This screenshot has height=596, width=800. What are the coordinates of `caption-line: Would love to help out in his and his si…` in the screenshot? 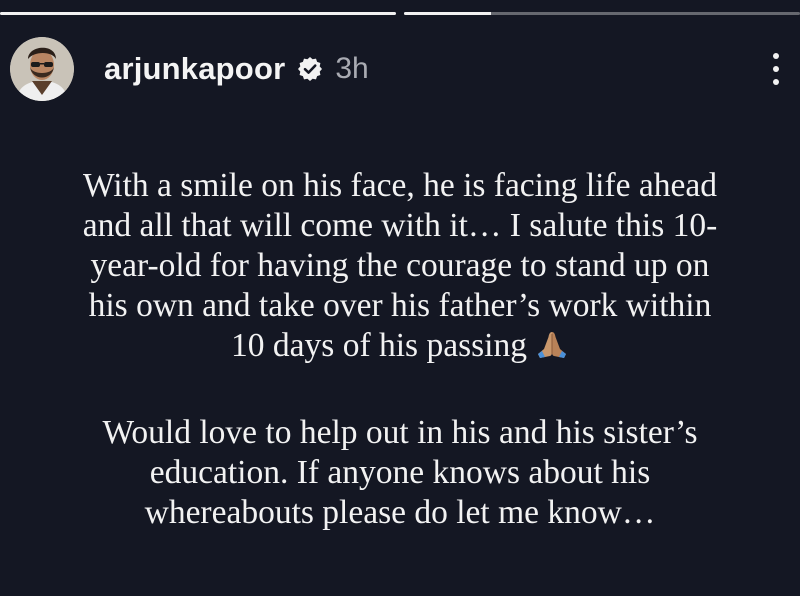 It's located at (400, 432).